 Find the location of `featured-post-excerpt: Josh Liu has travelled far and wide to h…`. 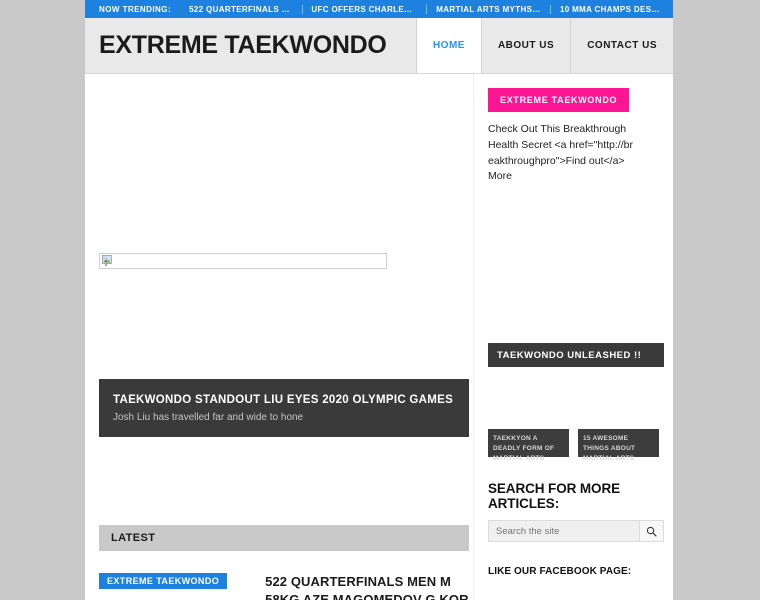

featured-post-excerpt: Josh Liu has travelled far and wide to h… is located at coordinates (208, 418).